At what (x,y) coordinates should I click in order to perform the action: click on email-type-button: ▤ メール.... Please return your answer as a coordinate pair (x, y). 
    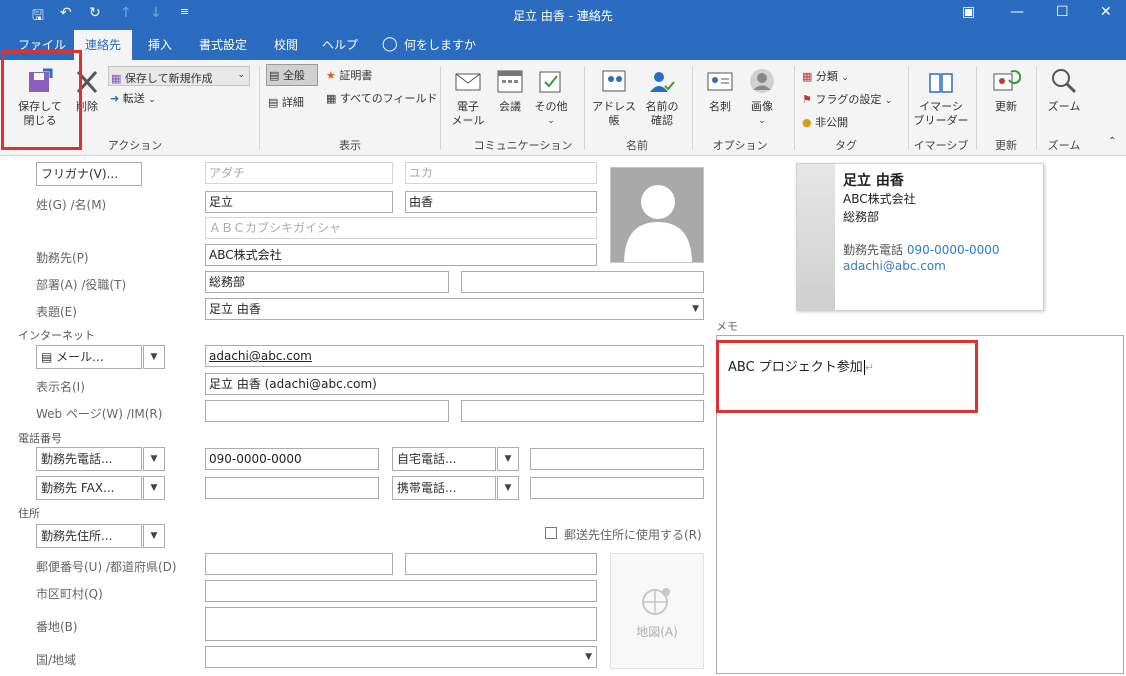
    Looking at the image, I should click on (89, 357).